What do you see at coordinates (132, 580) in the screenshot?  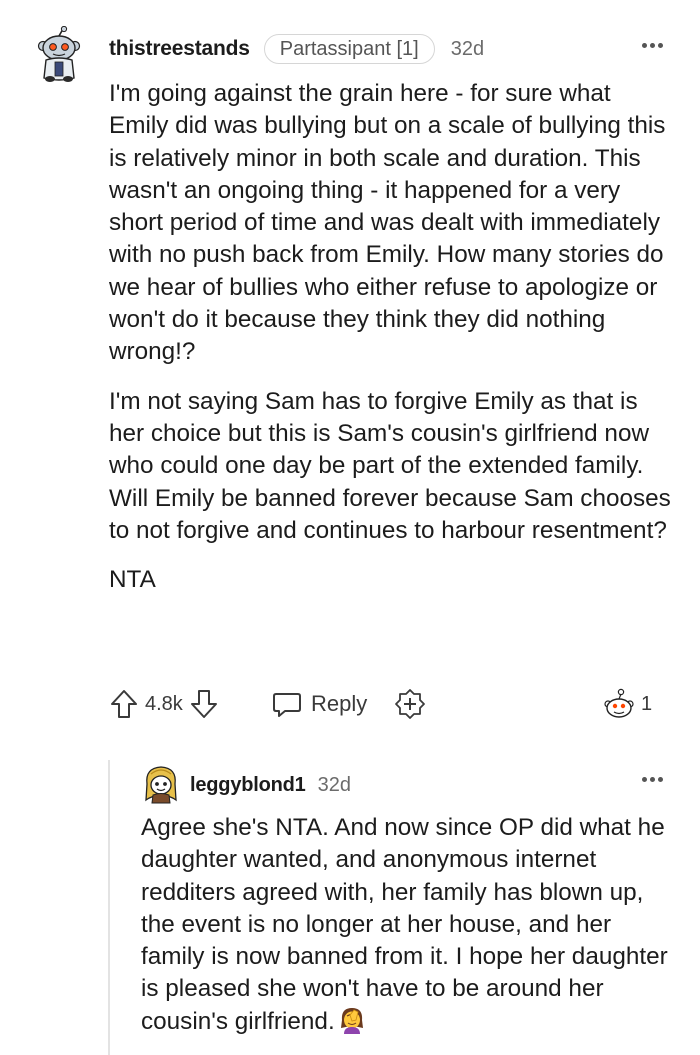 I see `comment-paragraph: NTA` at bounding box center [132, 580].